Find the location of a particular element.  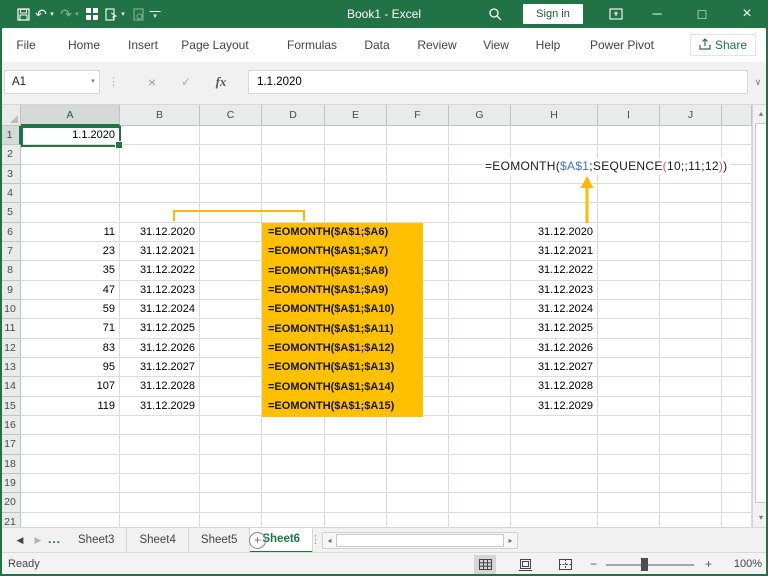

undo-icon: ↶ is located at coordinates (41, 14).